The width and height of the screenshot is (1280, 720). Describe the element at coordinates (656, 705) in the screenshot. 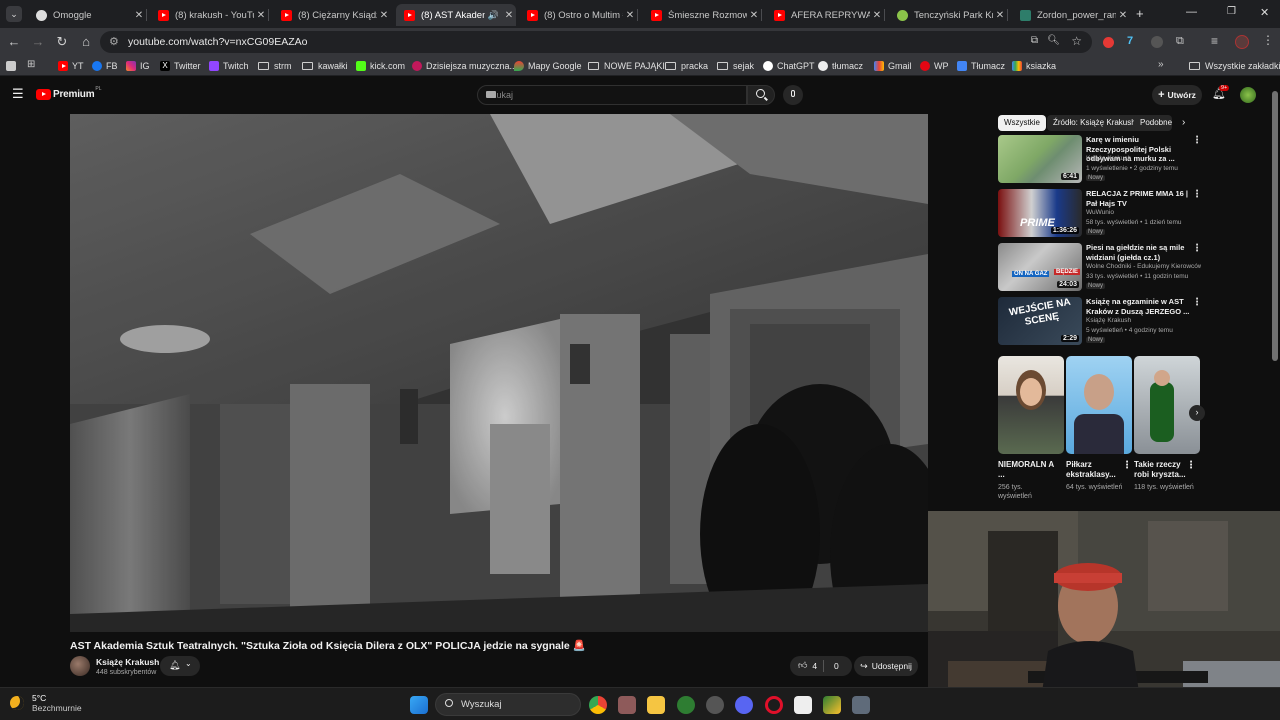

I see `file-explorer-icon` at that location.